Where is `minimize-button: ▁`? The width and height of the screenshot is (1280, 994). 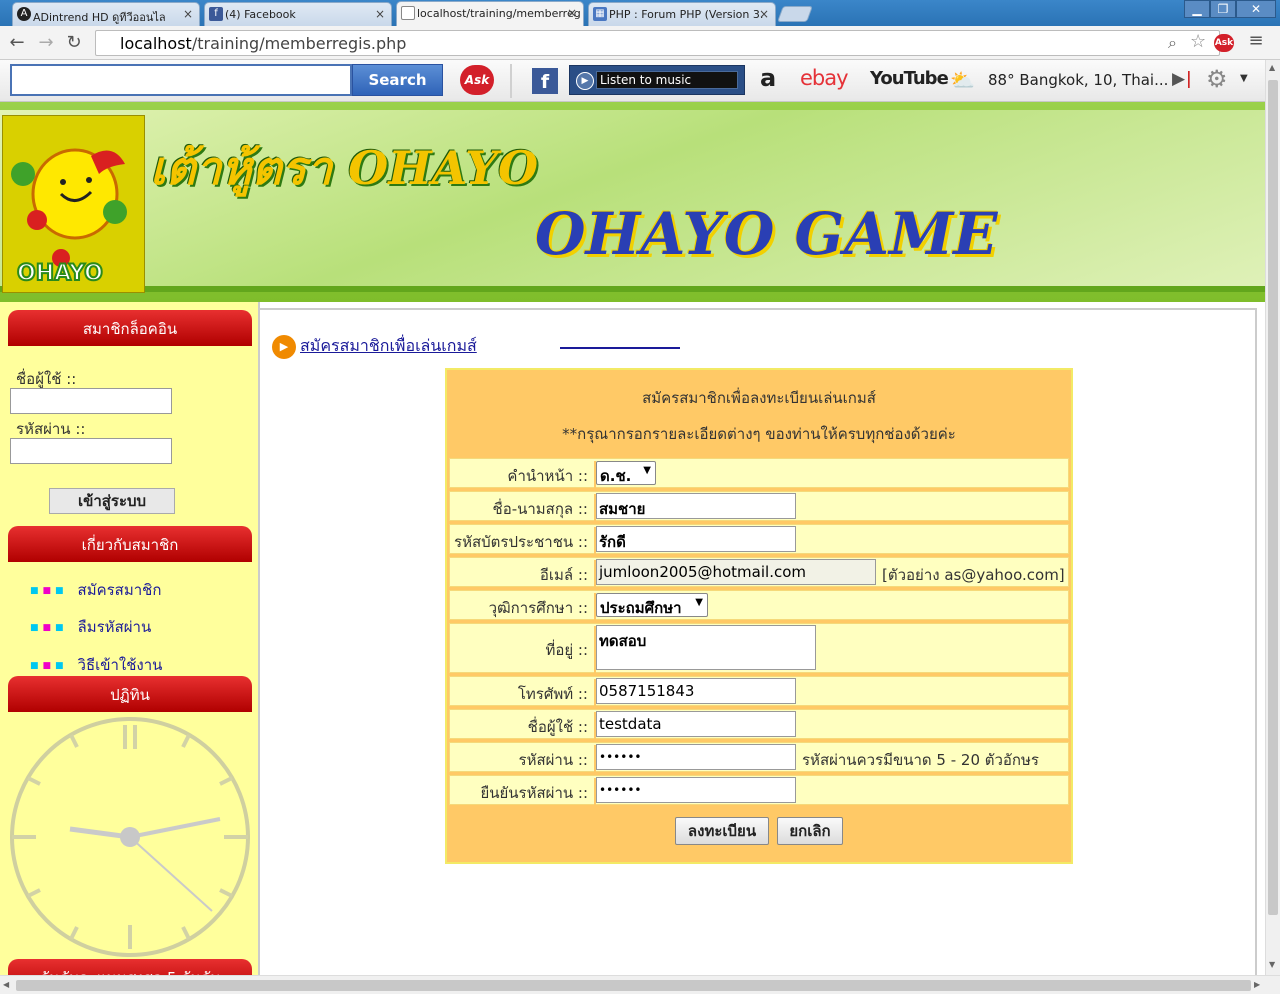
minimize-button: ▁ is located at coordinates (1197, 9).